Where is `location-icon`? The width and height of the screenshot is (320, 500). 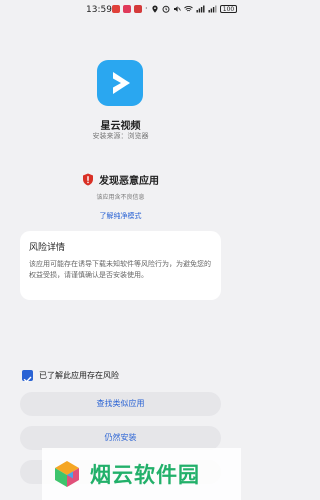
location-icon is located at coordinates (155, 9).